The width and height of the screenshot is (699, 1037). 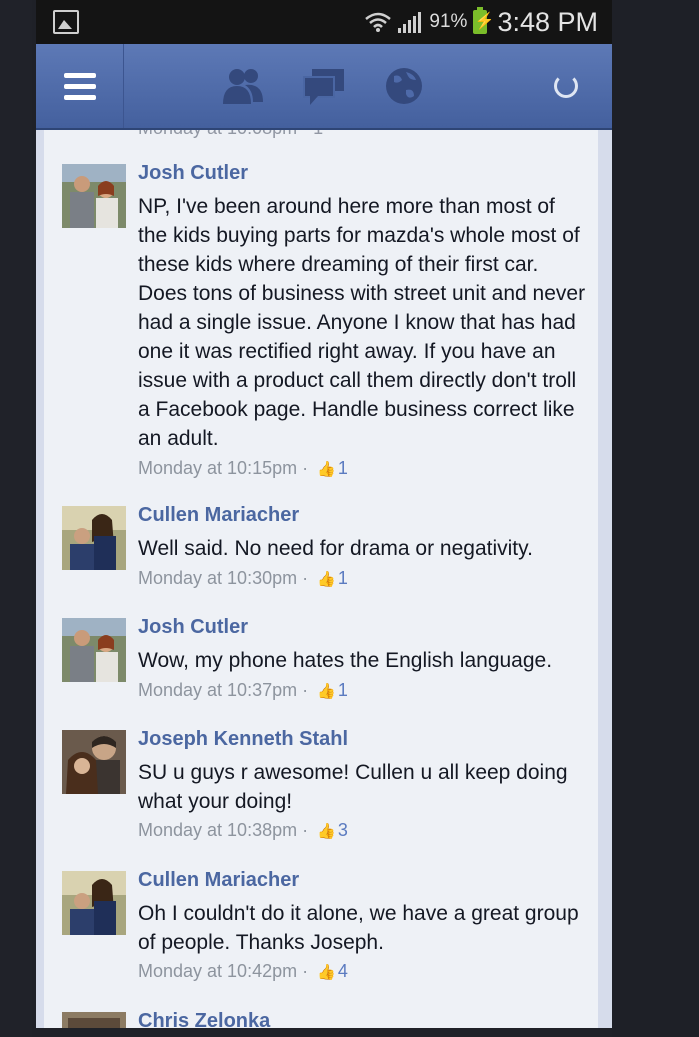 What do you see at coordinates (204, 1019) in the screenshot?
I see `comment-author: Chris Zelonka` at bounding box center [204, 1019].